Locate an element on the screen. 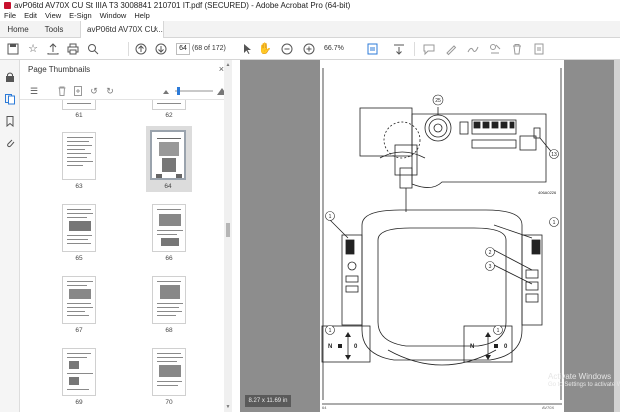 The image size is (620, 412). activate-windows-subtitle: Go to Settings to activate Windows. is located at coordinates (584, 385).